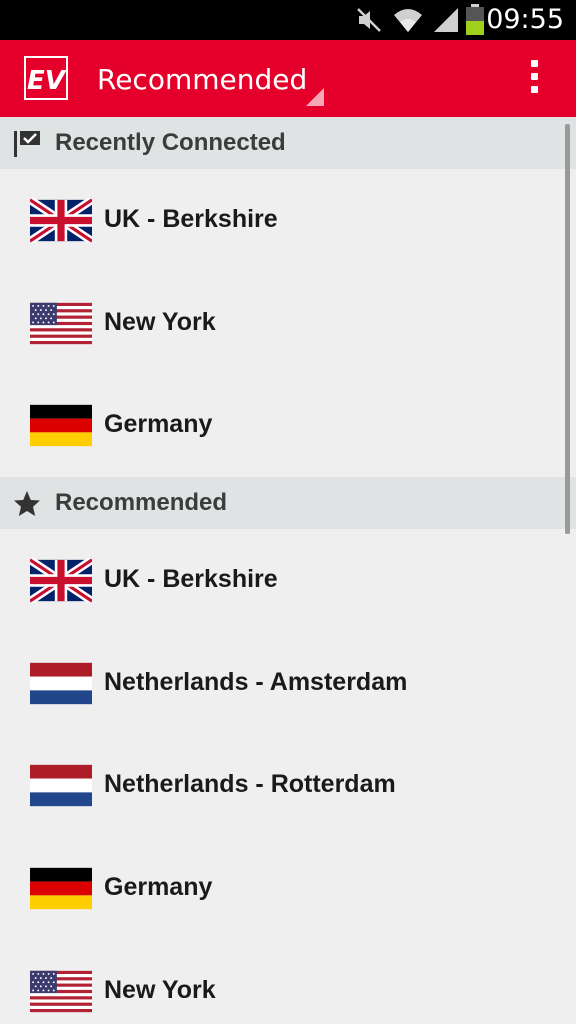  I want to click on star-icon, so click(27, 504).